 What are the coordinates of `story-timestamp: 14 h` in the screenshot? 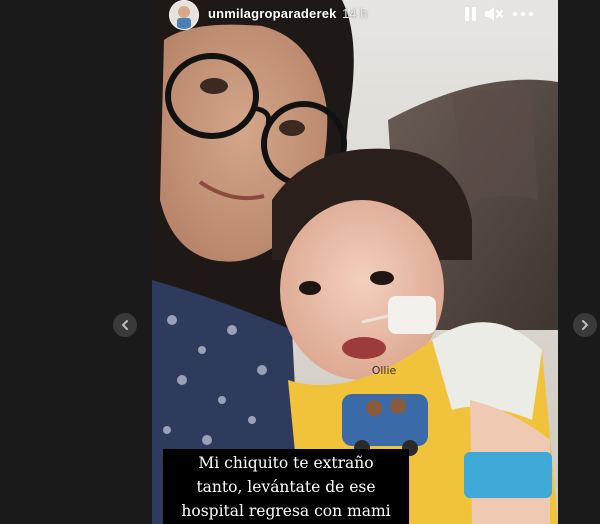 It's located at (355, 13).